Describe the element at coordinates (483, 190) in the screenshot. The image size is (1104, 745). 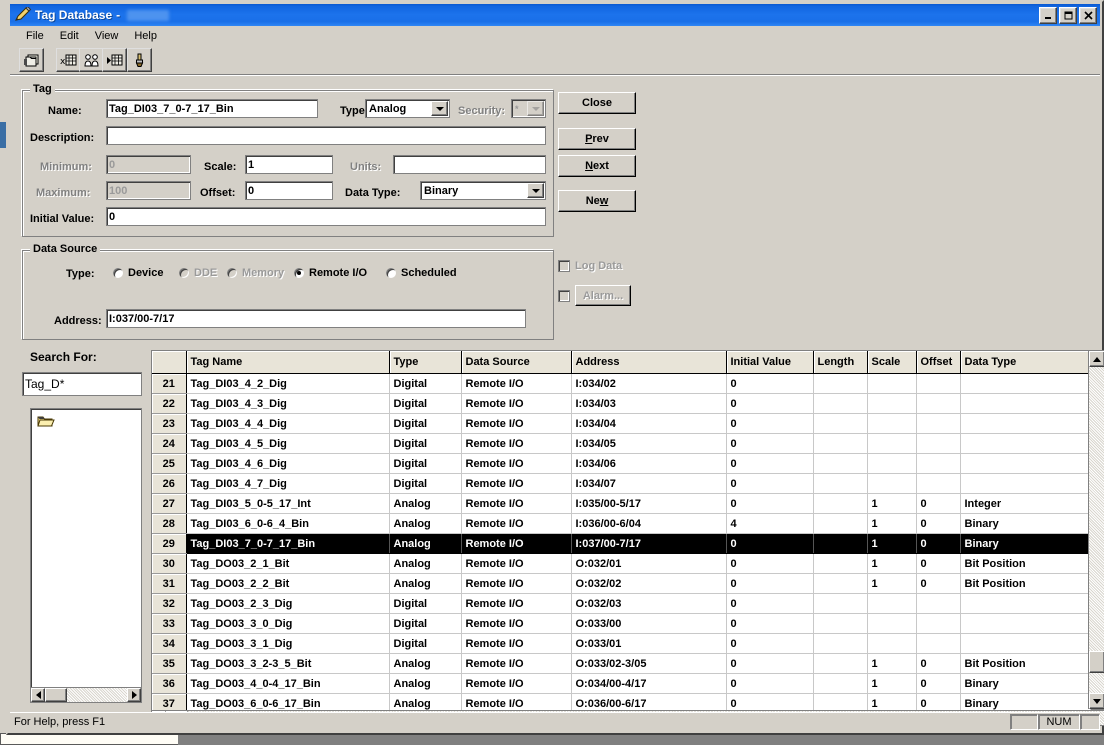
I see `datatype-select: Binary` at that location.